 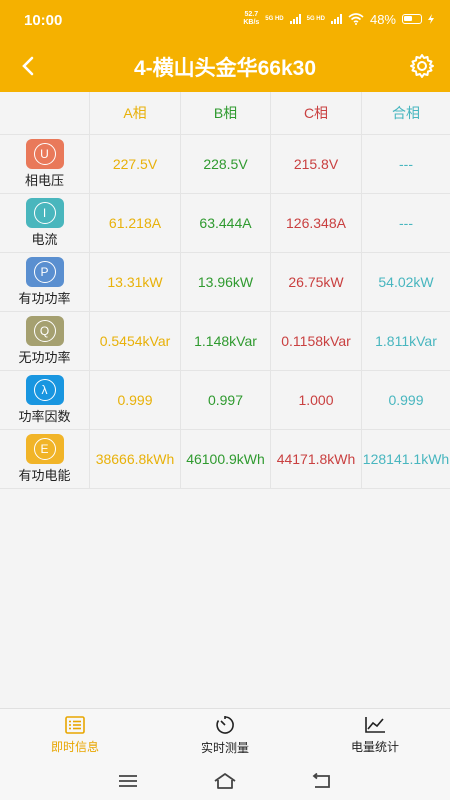 I want to click on value-c: 44171.8kWh, so click(x=316, y=459).